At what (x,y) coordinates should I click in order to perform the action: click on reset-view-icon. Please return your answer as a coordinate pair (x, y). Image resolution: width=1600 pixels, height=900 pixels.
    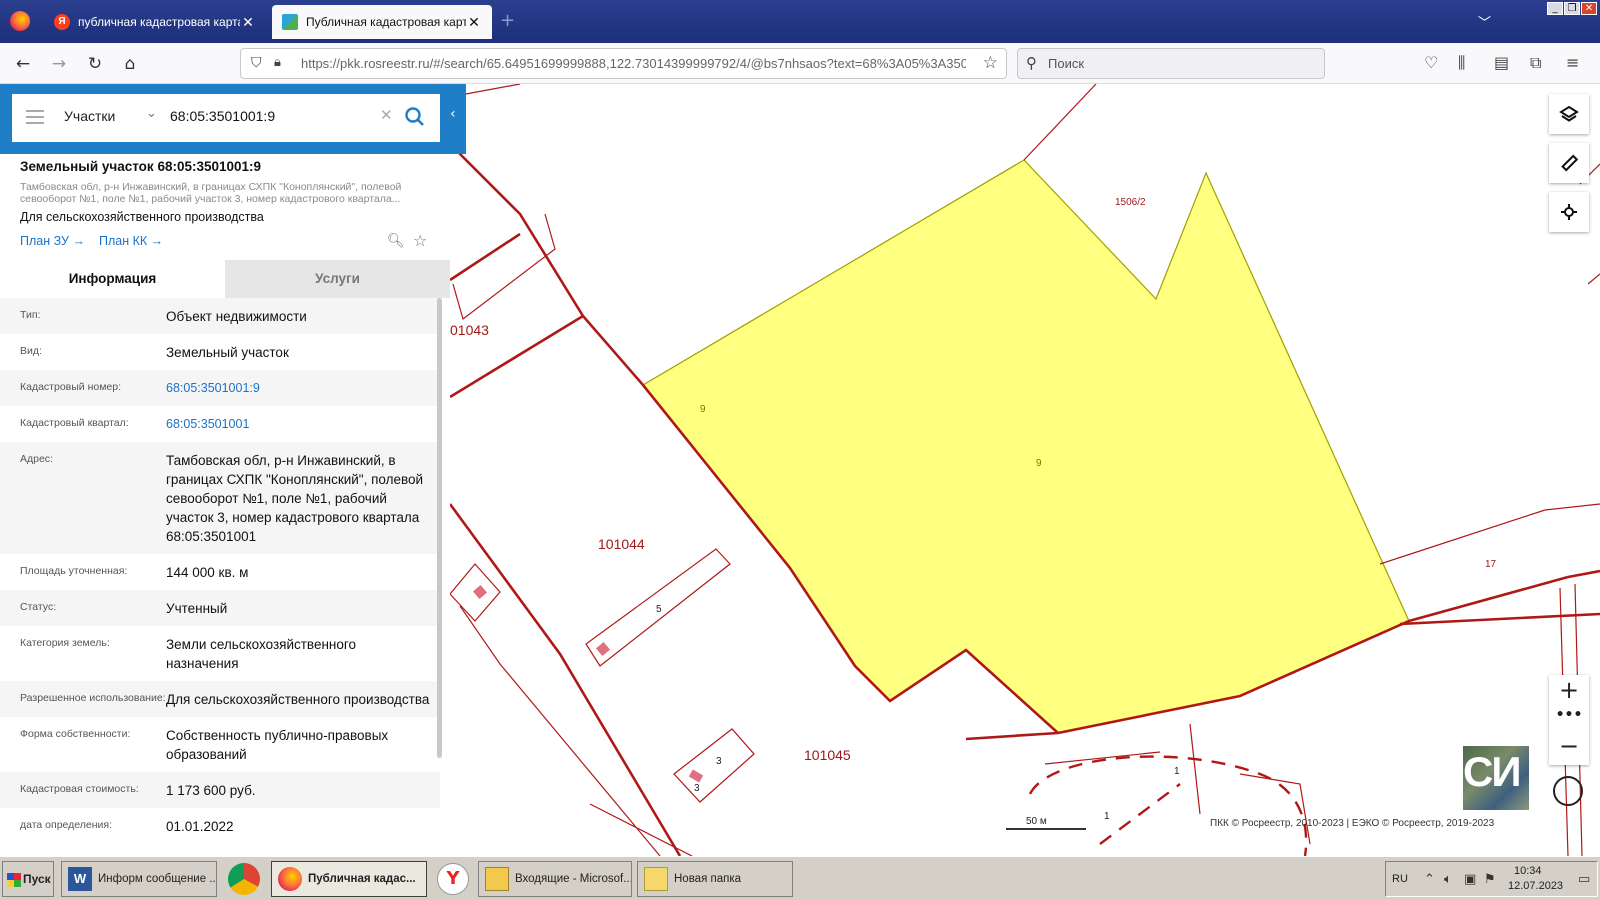
    Looking at the image, I should click on (1568, 791).